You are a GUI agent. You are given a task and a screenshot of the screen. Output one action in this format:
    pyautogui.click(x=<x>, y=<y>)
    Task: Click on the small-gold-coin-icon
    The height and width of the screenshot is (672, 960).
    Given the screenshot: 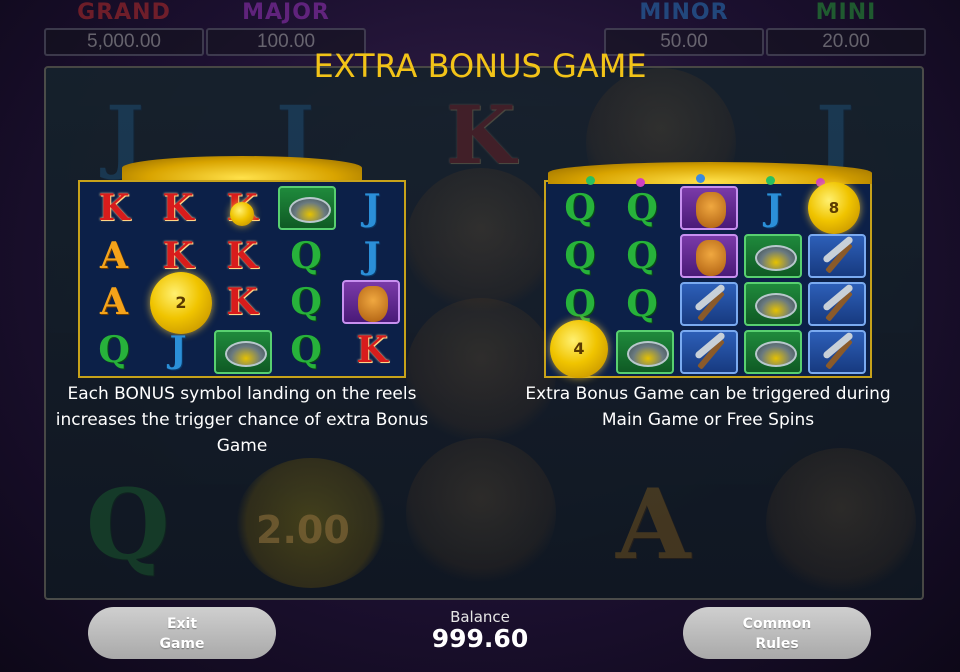 What is the action you would take?
    pyautogui.click(x=242, y=214)
    